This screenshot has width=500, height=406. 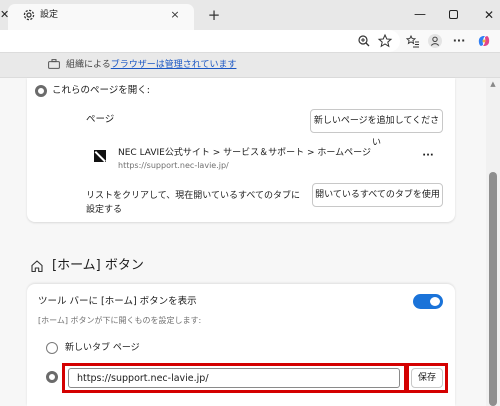 I want to click on open-pages-label: これらのページを開く:, so click(x=101, y=90).